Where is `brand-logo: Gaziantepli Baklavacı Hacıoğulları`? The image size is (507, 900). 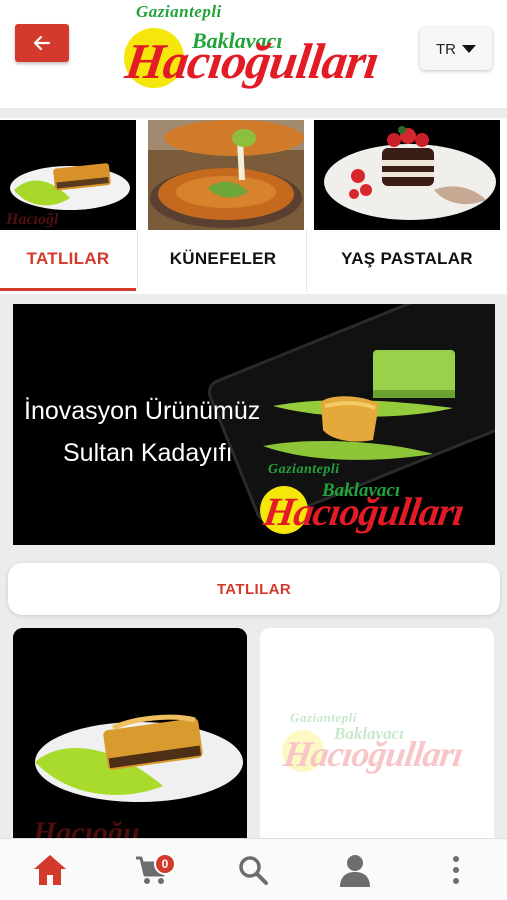
brand-logo: Gaziantepli Baklavacı Hacıoğulları is located at coordinates (256, 52).